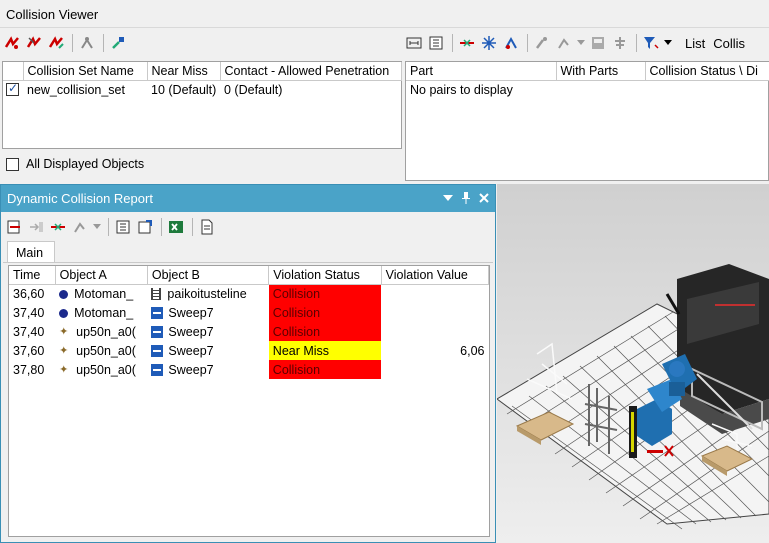 Image resolution: width=769 pixels, height=543 pixels. Describe the element at coordinates (97, 227) in the screenshot. I see `robot-options-chevron-down-icon` at that location.